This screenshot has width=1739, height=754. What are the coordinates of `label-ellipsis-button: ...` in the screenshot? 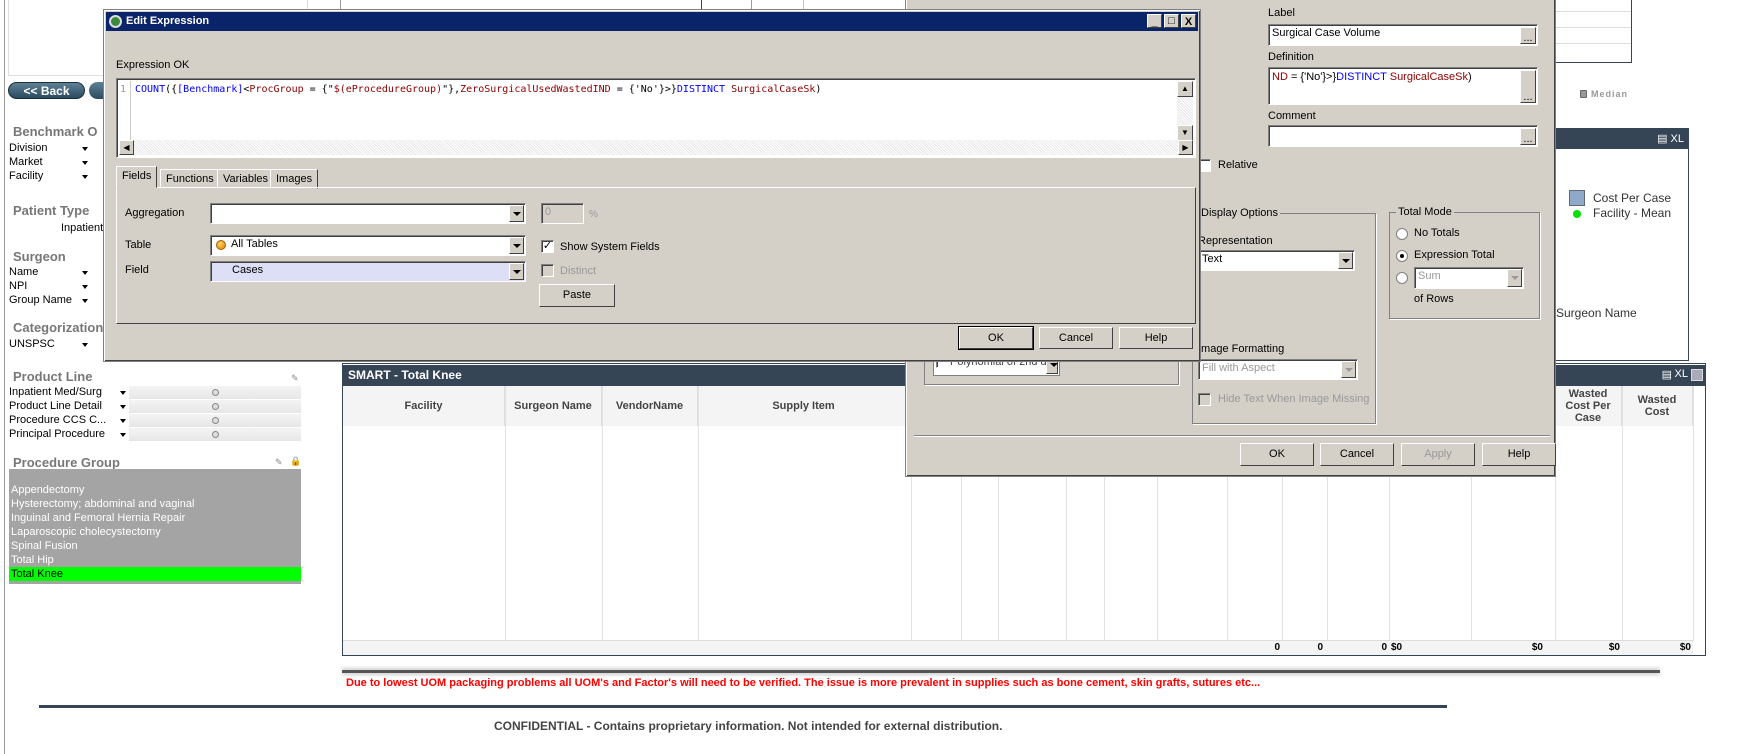 It's located at (1528, 35).